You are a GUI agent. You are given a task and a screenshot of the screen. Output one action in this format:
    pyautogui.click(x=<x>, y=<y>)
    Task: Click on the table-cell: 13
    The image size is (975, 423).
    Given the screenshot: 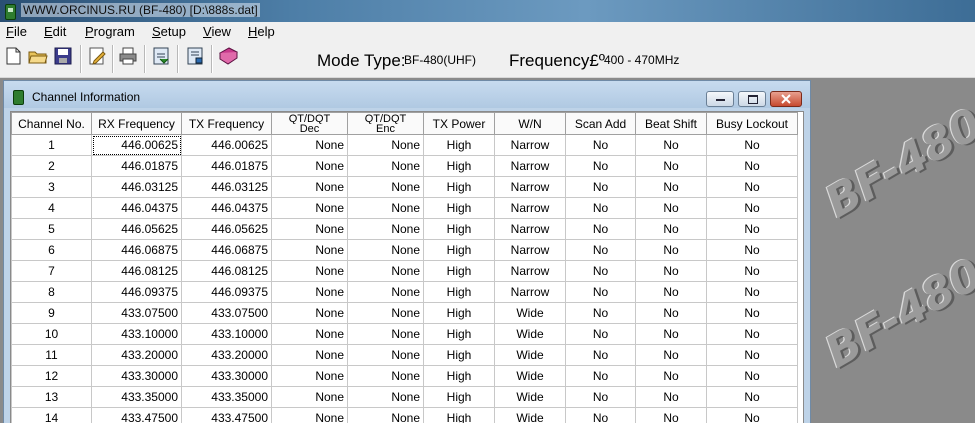 What is the action you would take?
    pyautogui.click(x=51, y=397)
    